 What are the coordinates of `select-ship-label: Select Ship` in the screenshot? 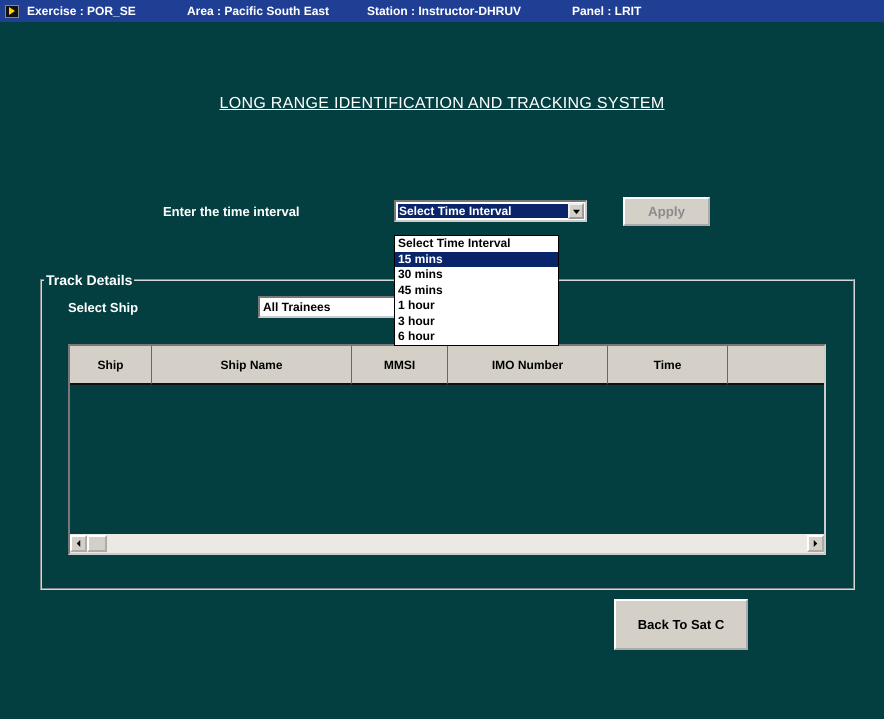 It's located at (104, 307).